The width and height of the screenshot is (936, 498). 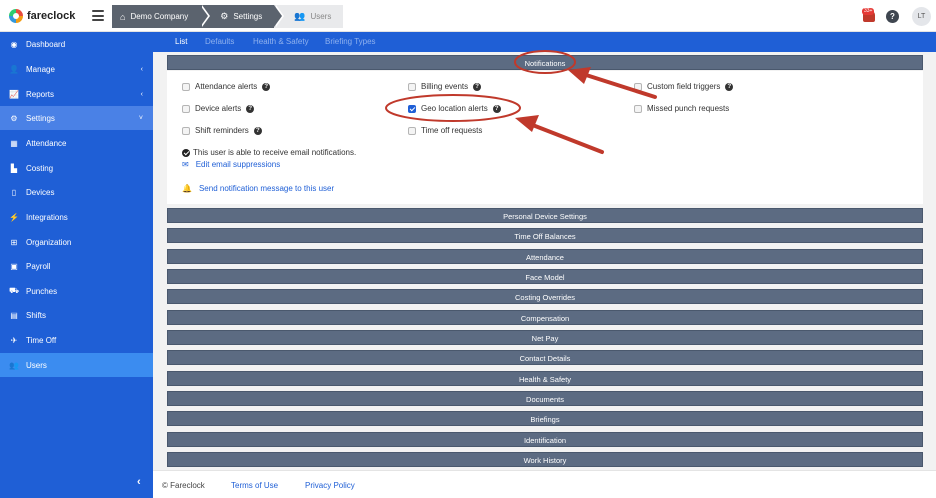 I want to click on tab-briefing-types: Briefing Types, so click(x=350, y=41).